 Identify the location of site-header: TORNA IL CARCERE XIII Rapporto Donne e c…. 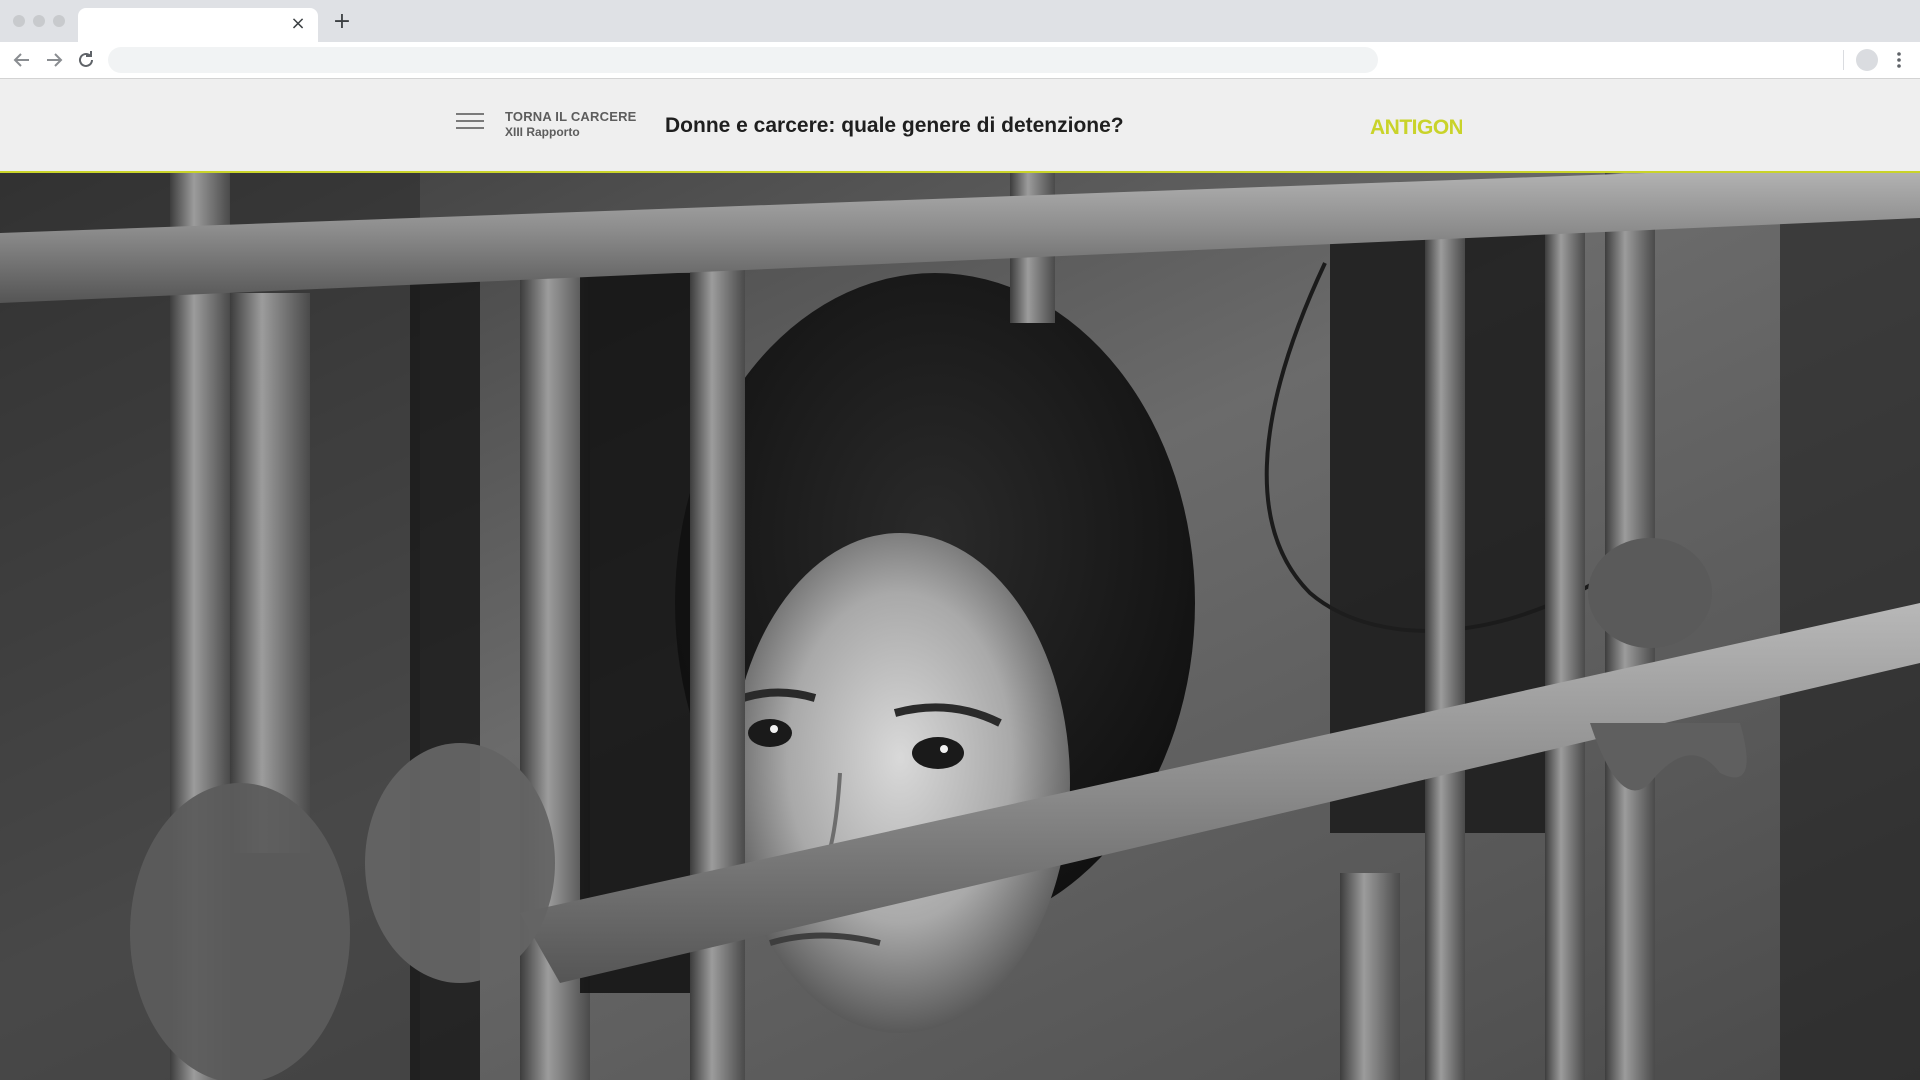
(960, 126).